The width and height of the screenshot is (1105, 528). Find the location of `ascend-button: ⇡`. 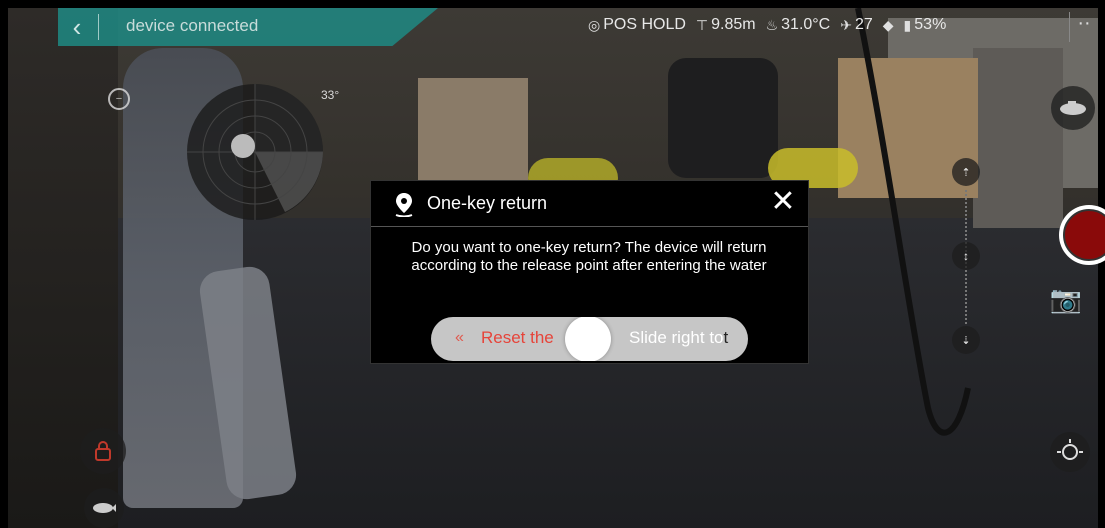

ascend-button: ⇡ is located at coordinates (966, 172).